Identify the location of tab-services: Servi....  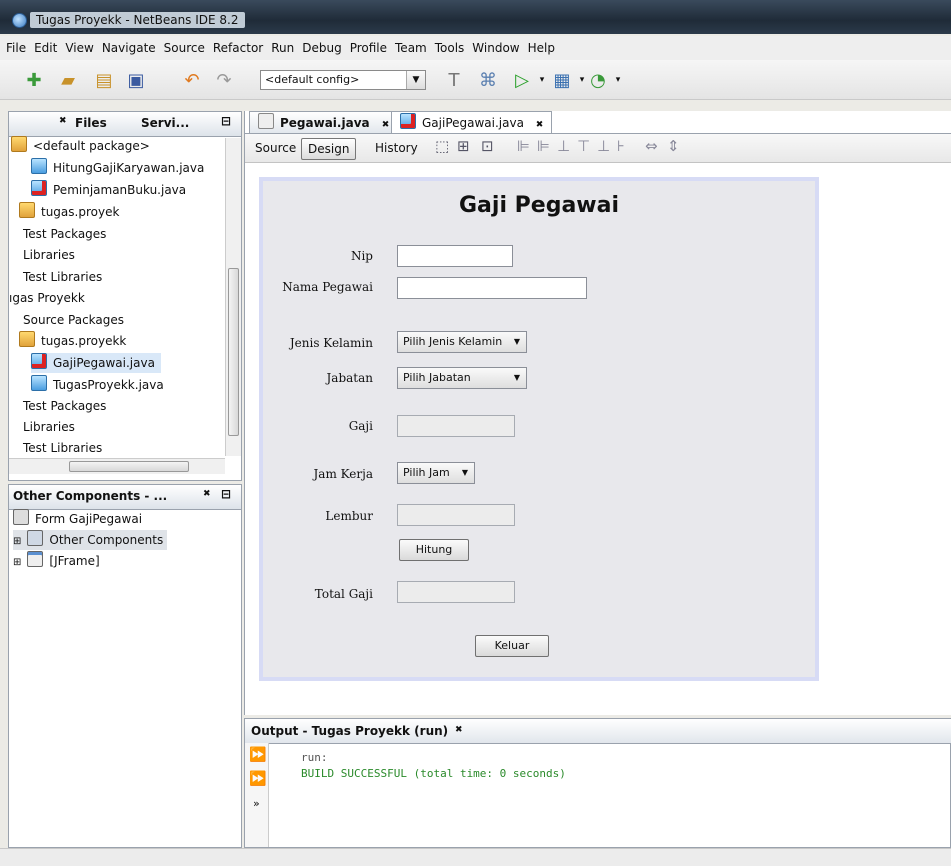
(165, 123).